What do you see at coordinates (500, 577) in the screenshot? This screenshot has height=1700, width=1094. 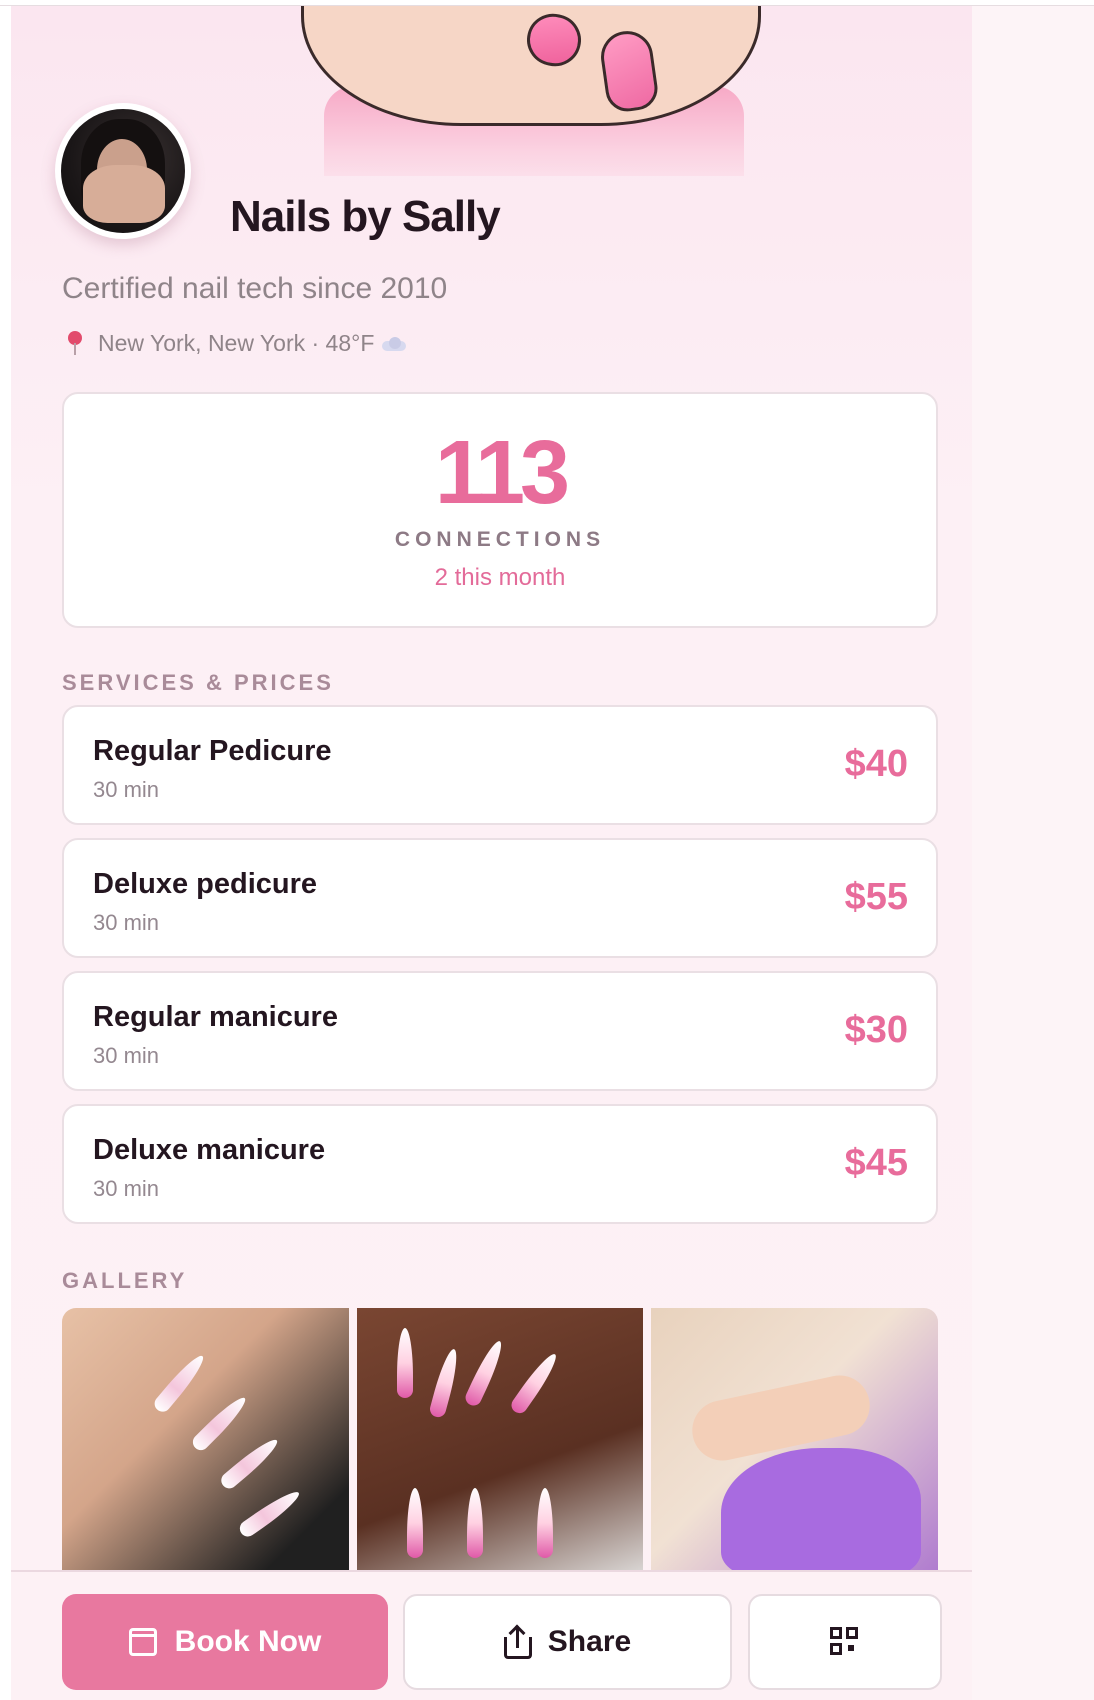 I see `connections-monthly: 2 this month` at bounding box center [500, 577].